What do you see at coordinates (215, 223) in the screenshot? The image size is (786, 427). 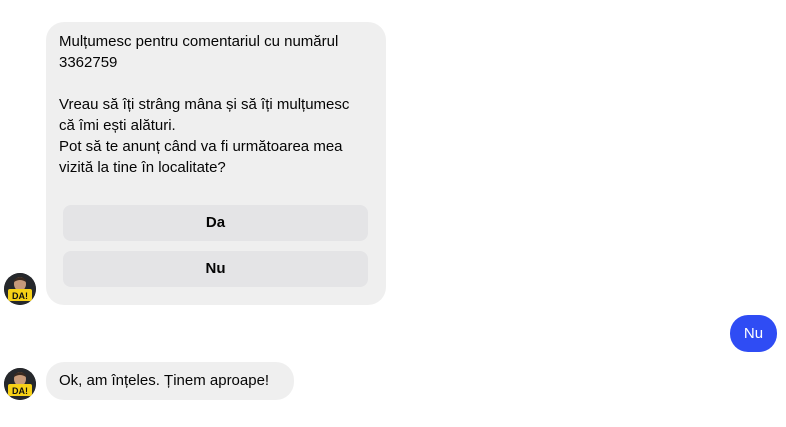 I see `quick-reply-da-button: Da` at bounding box center [215, 223].